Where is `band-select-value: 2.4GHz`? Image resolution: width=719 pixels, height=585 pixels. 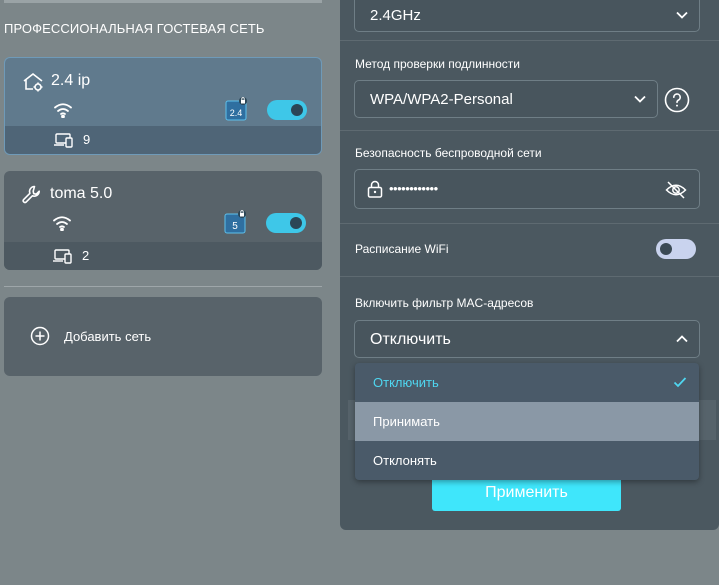
band-select-value: 2.4GHz is located at coordinates (395, 15).